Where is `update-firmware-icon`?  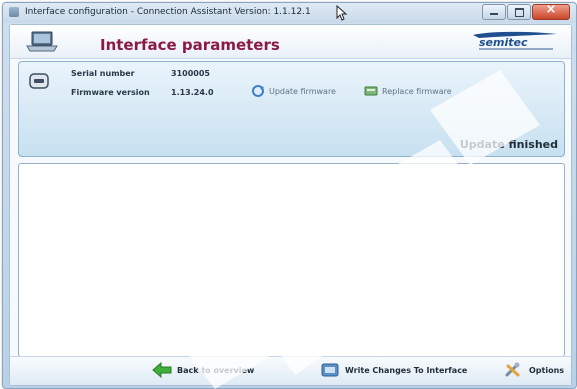 update-firmware-icon is located at coordinates (258, 91).